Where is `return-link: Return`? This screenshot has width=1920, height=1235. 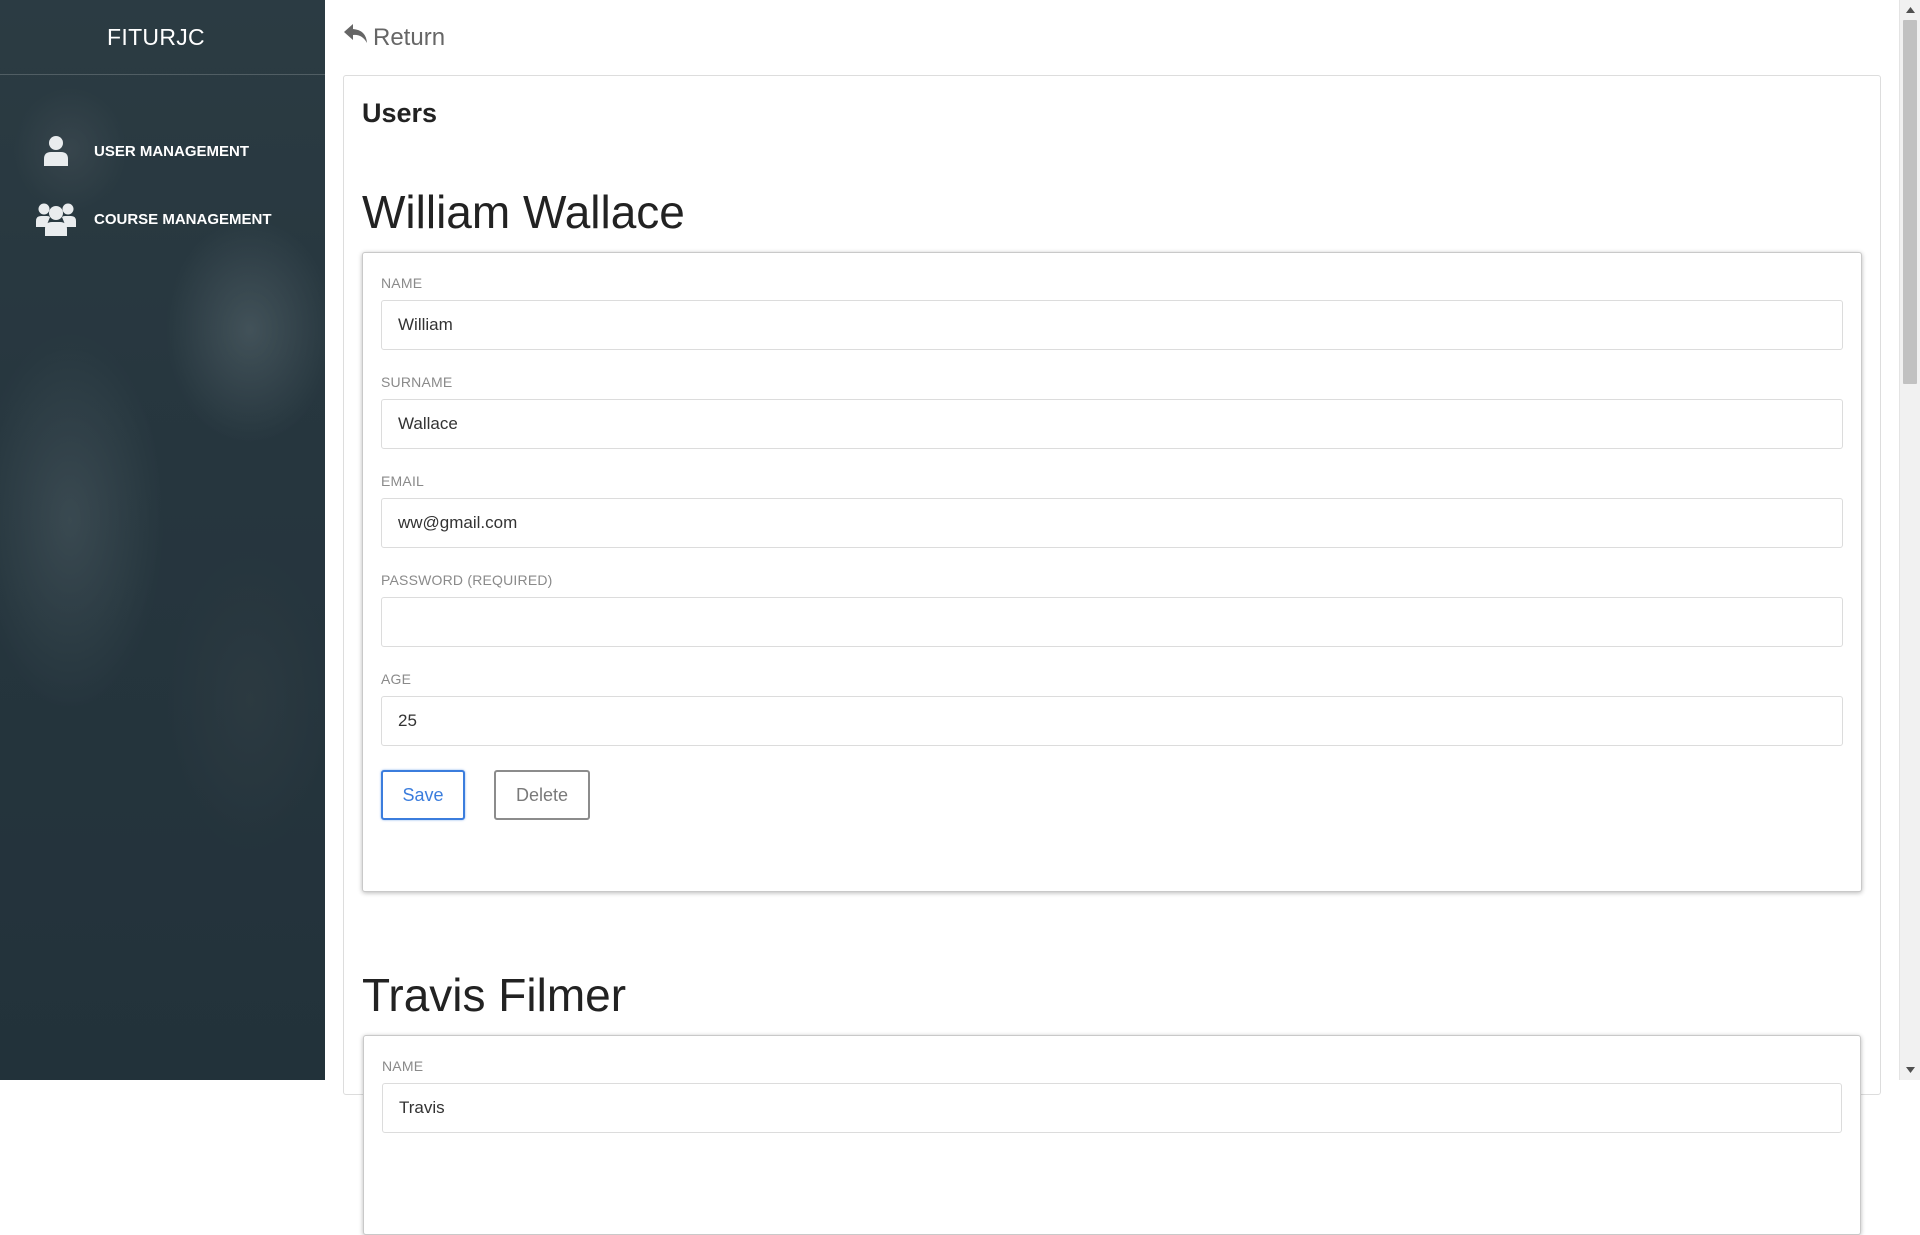 return-link: Return is located at coordinates (394, 37).